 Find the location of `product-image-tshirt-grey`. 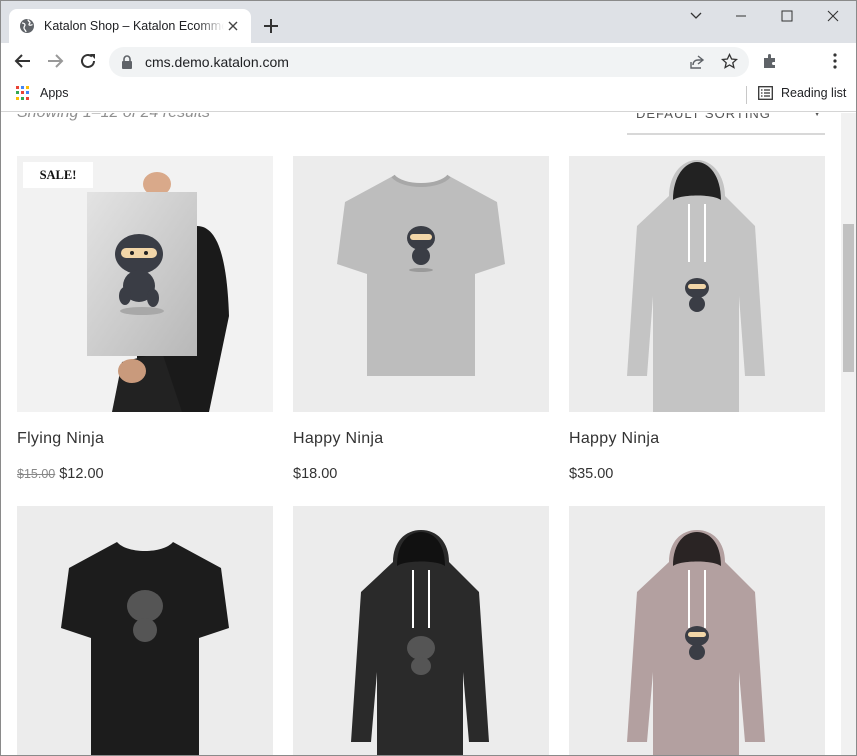

product-image-tshirt-grey is located at coordinates (421, 284).